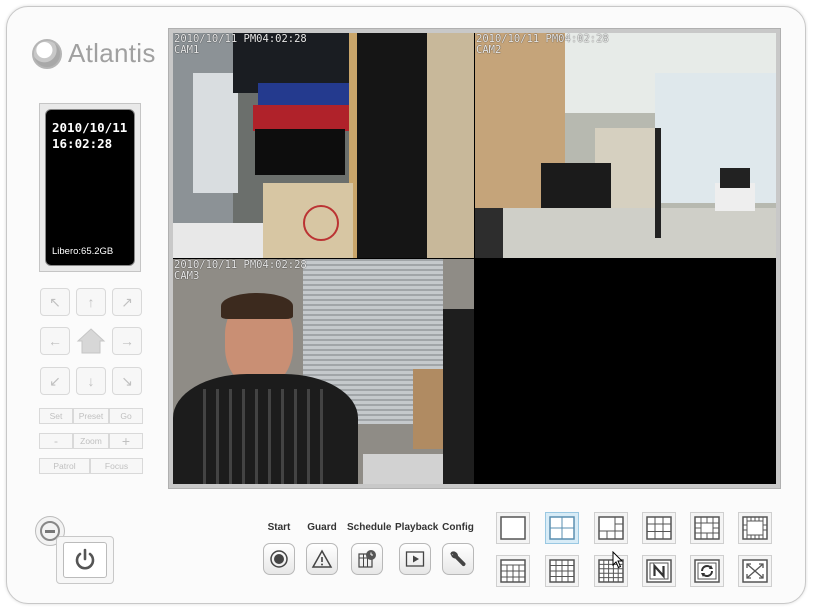  I want to click on zoom-out-button: -, so click(56, 441).